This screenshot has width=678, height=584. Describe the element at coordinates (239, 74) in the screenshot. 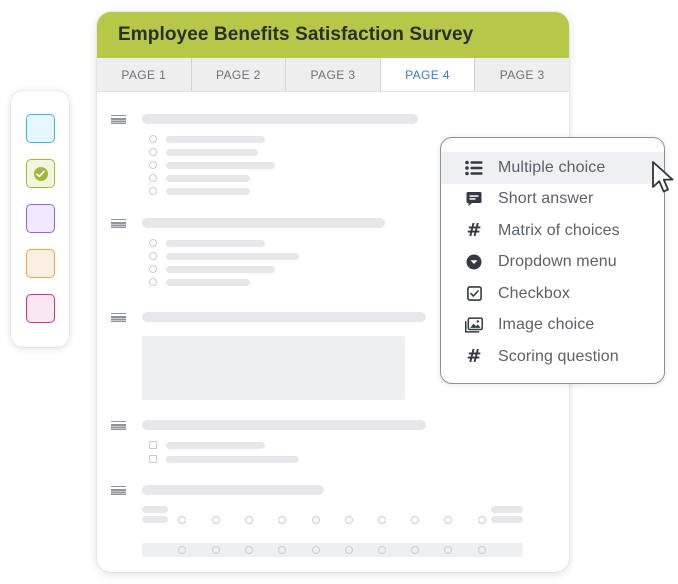

I see `tab-page-2: PAGE 2` at that location.